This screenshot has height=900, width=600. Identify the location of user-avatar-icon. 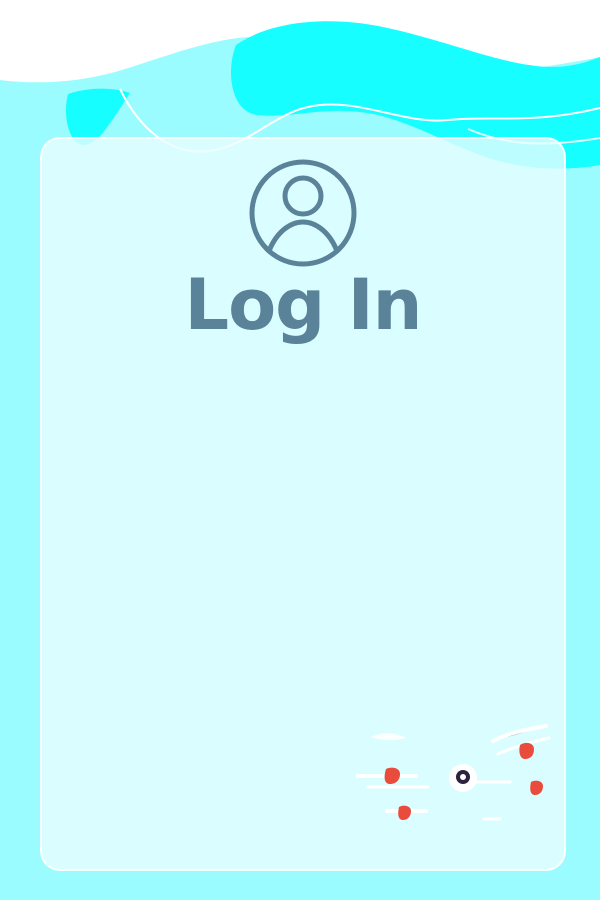
(303, 213).